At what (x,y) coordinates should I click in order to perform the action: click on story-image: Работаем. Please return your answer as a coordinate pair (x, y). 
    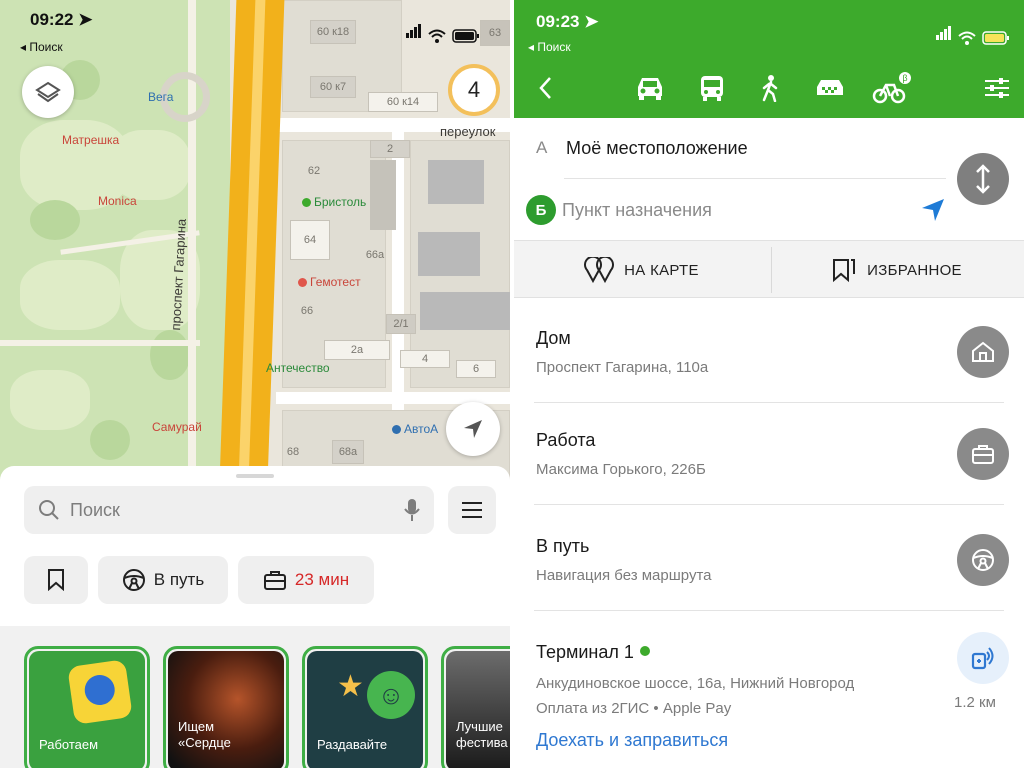
    Looking at the image, I should click on (87, 709).